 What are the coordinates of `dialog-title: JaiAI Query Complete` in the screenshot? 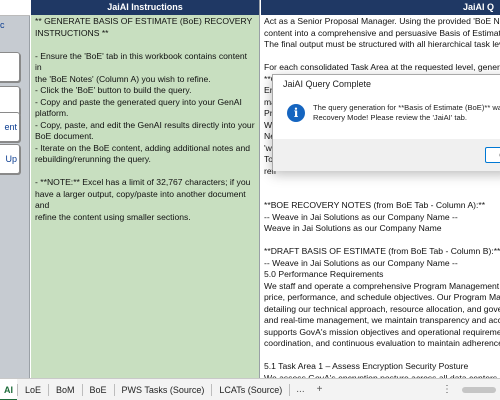 It's located at (327, 84).